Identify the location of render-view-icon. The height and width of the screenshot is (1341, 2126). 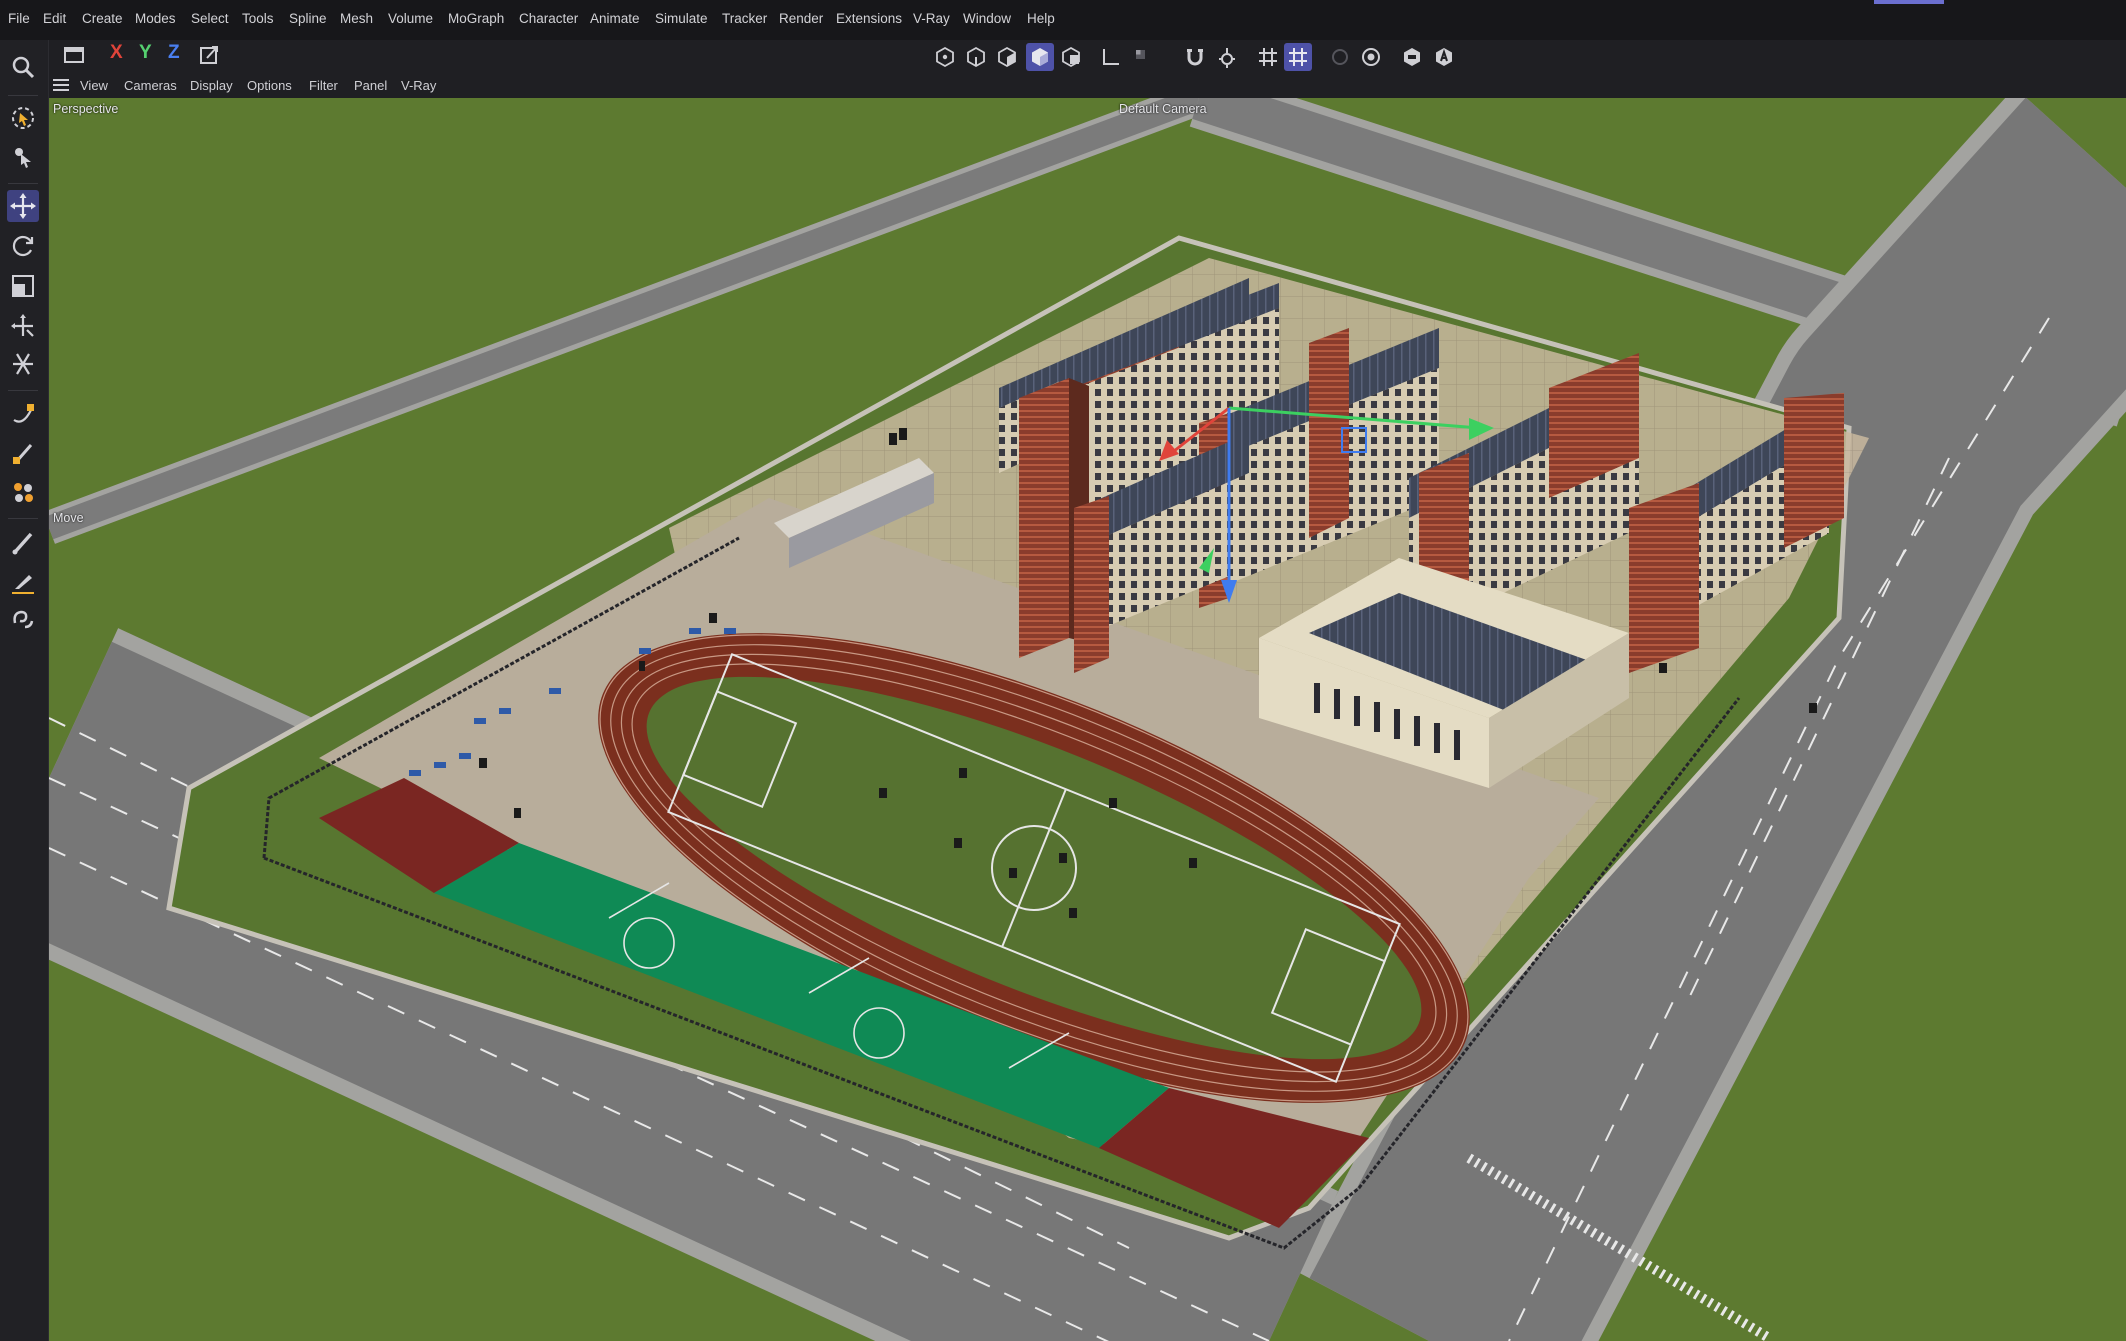
(1371, 57).